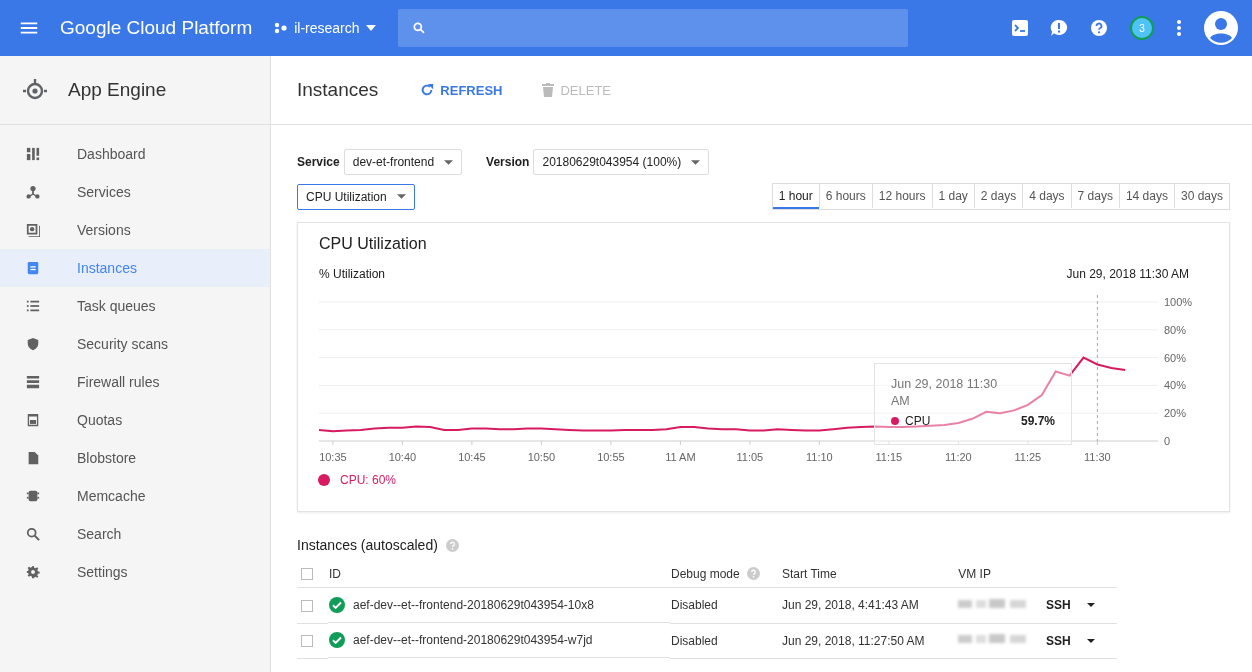 The image size is (1252, 672). Describe the element at coordinates (307, 573) in the screenshot. I see `select-all-checkbox` at that location.